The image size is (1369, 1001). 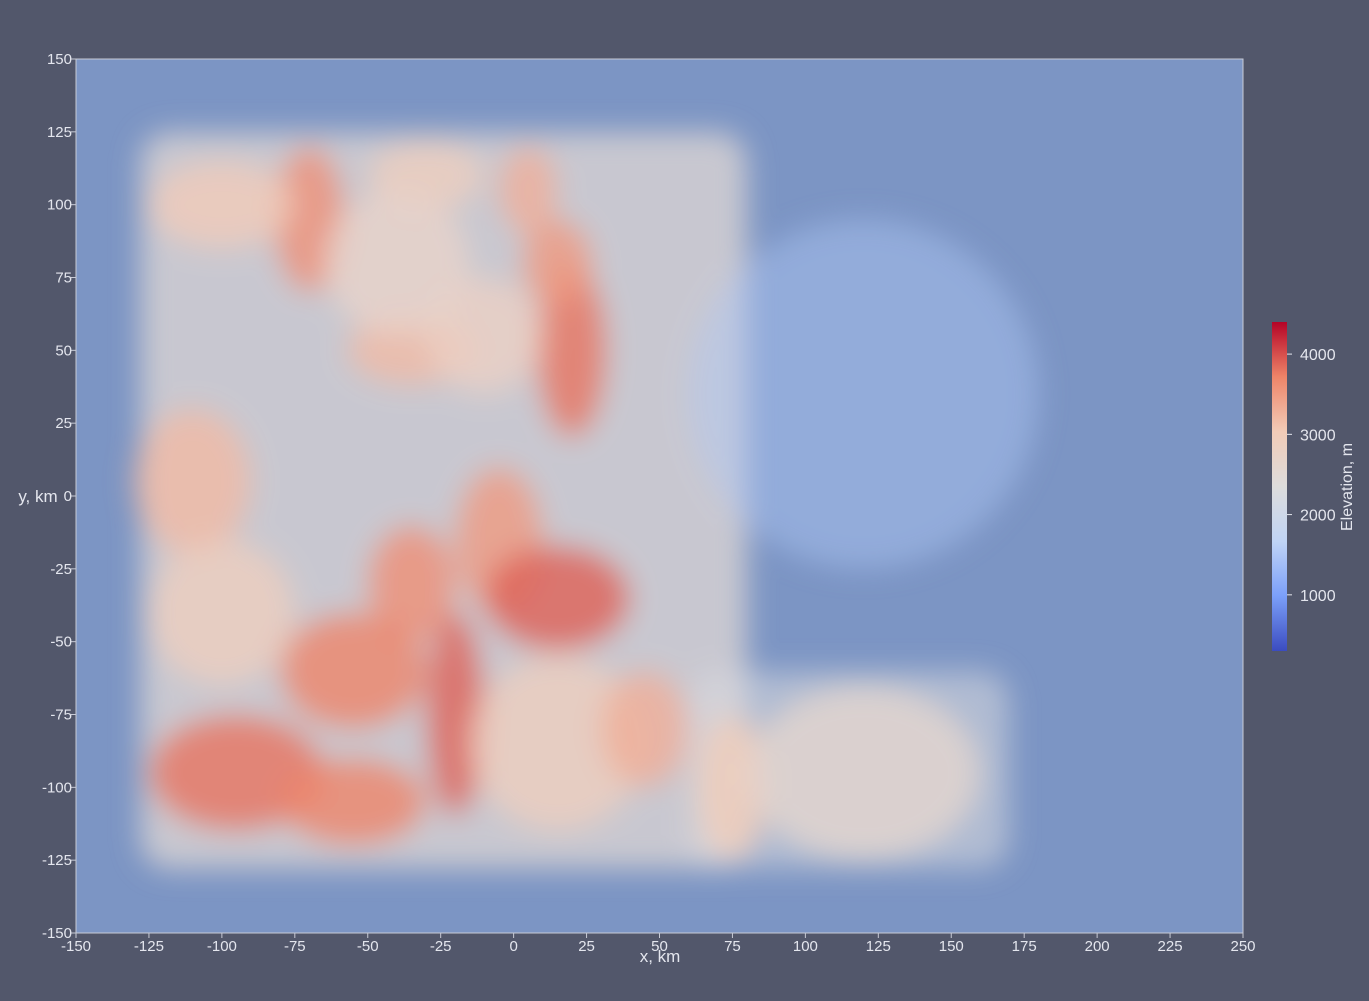 What do you see at coordinates (59, 59) in the screenshot?
I see `y-tick-label: 150` at bounding box center [59, 59].